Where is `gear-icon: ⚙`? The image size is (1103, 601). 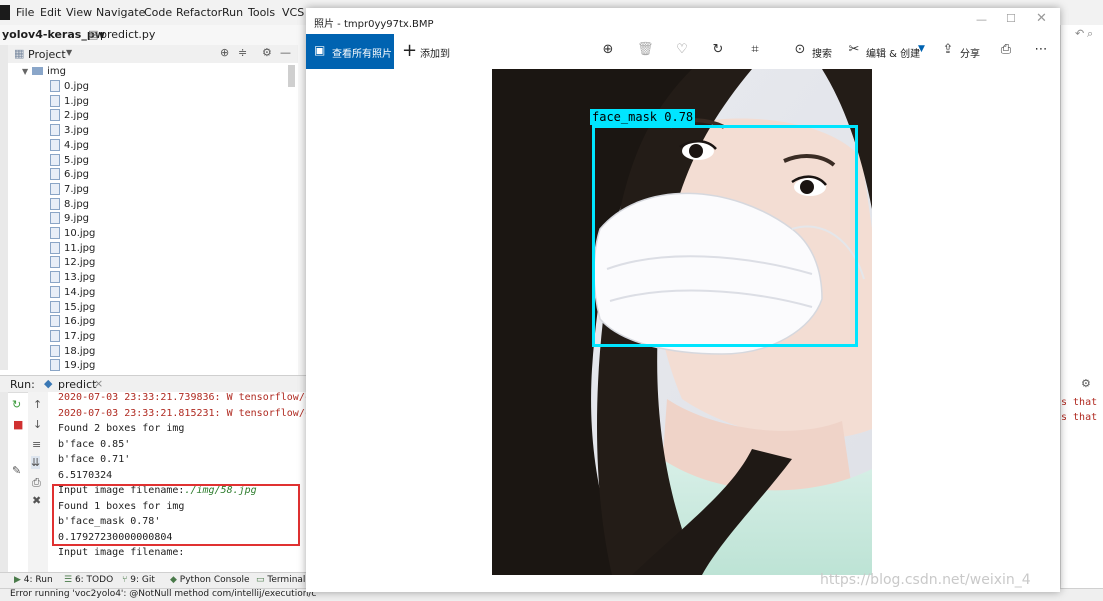
gear-icon: ⚙ is located at coordinates (267, 52).